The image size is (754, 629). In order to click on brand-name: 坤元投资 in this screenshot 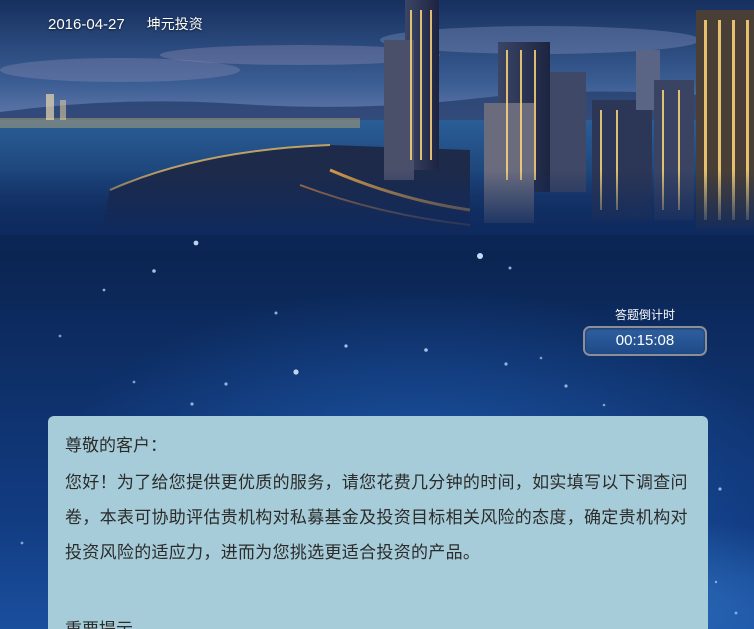, I will do `click(174, 25)`.